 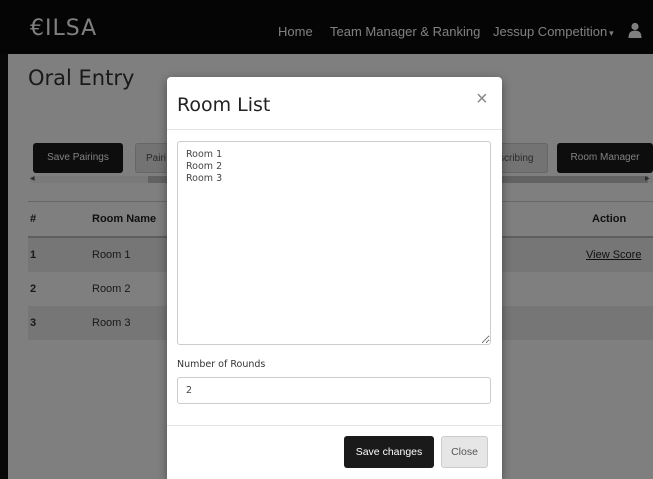 What do you see at coordinates (389, 452) in the screenshot?
I see `save-changes-button: Save changes` at bounding box center [389, 452].